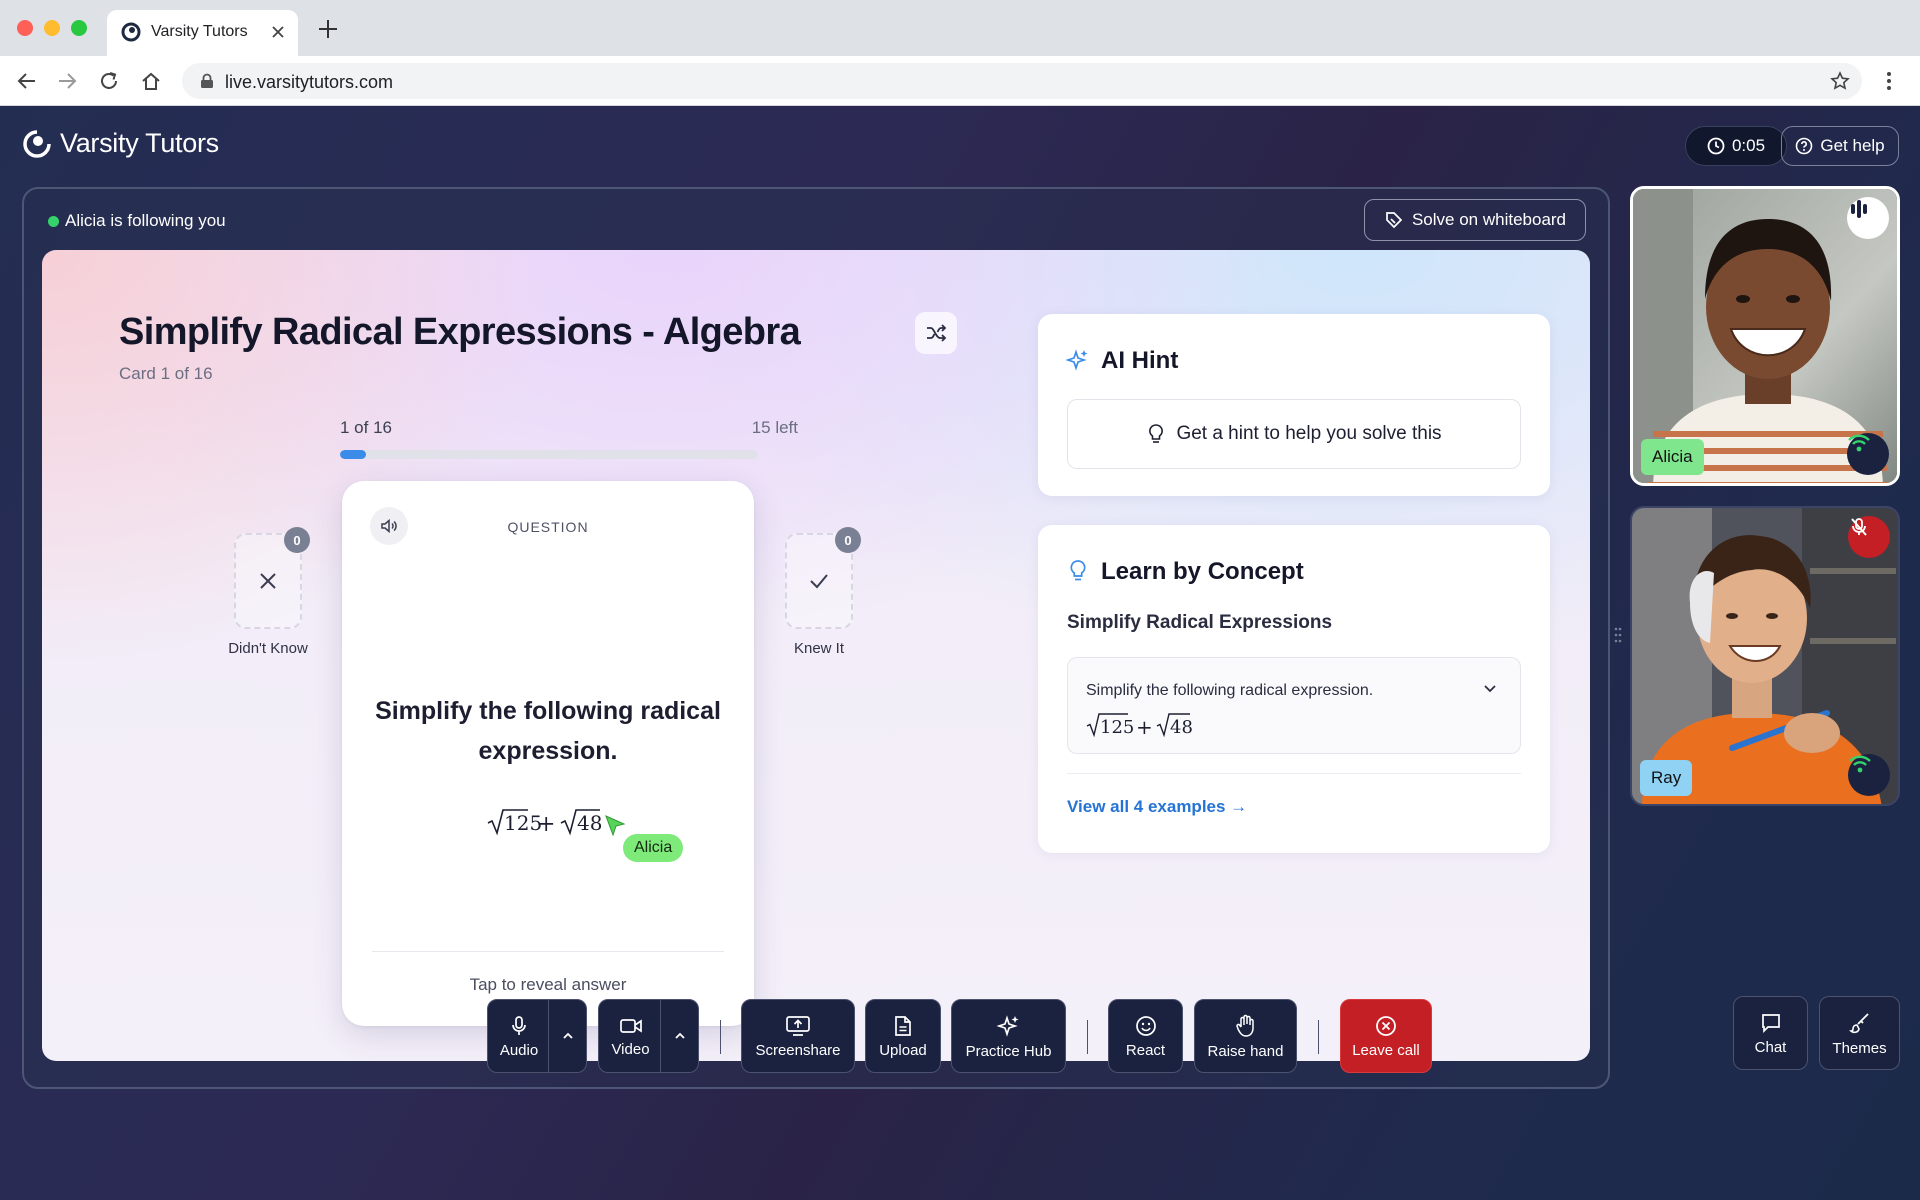 The height and width of the screenshot is (1200, 1920). I want to click on browser-toolbar: live.varsitytutors.com, so click(960, 81).